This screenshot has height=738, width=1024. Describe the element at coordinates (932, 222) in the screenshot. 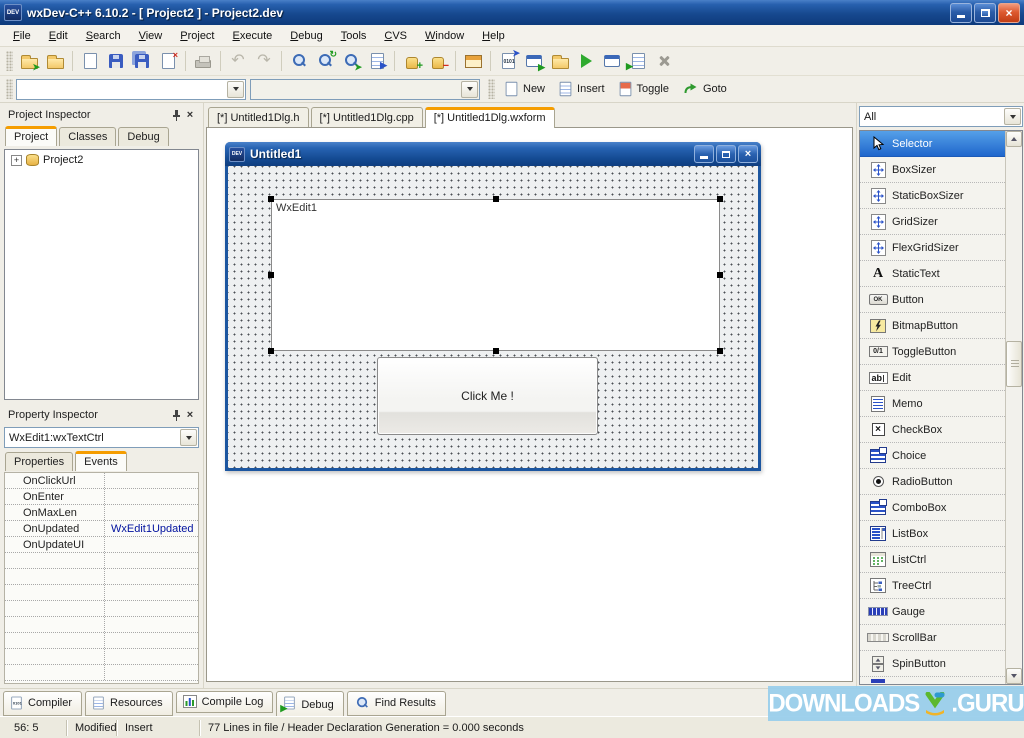

I see `palette-item-gridsizer: GridSizer` at that location.